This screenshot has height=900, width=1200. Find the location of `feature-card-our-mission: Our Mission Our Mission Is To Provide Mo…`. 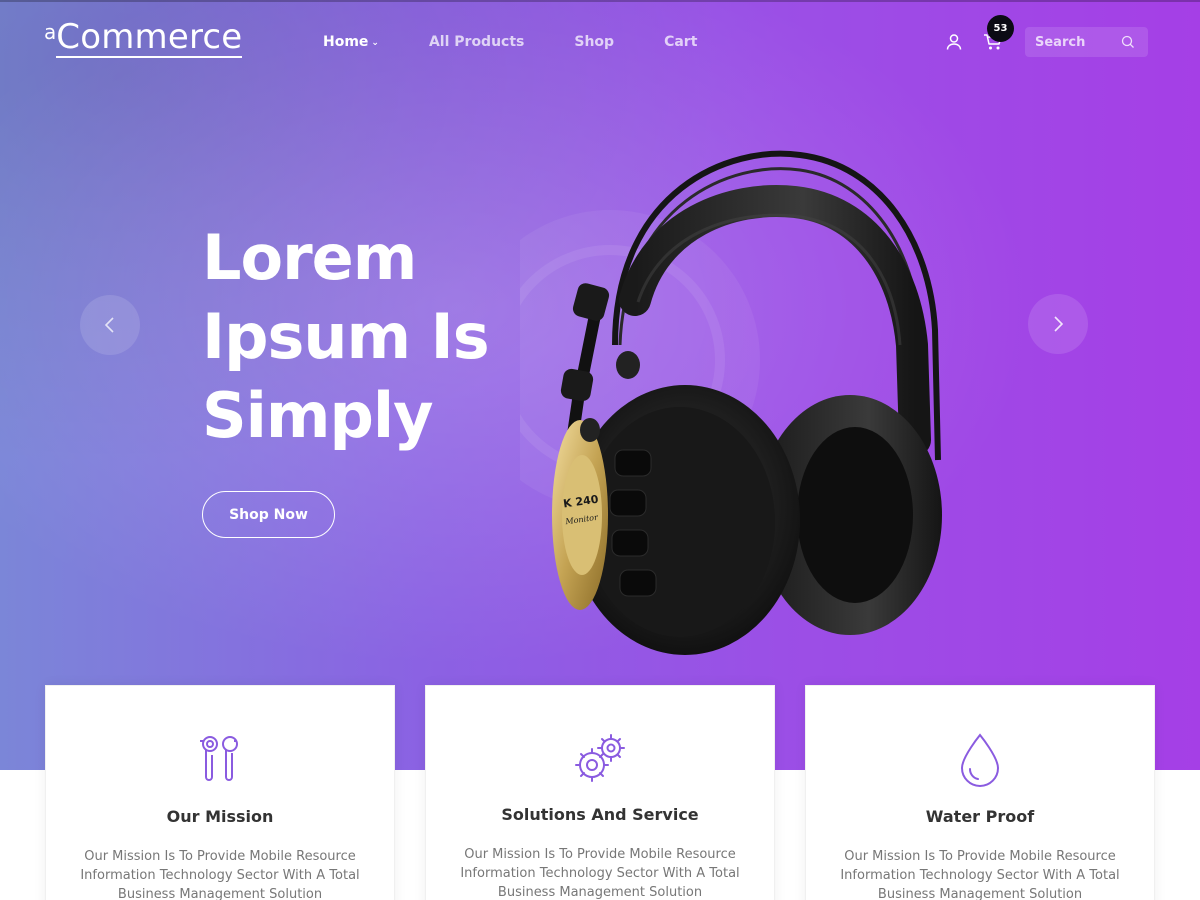

feature-card-our-mission: Our Mission Our Mission Is To Provide Mo… is located at coordinates (220, 792).